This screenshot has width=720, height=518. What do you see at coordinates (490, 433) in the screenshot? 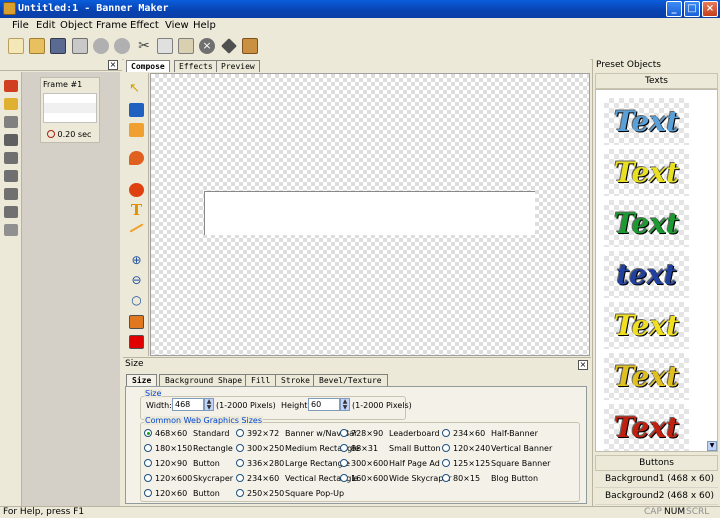
I see `size-option: 234×60 Half-Banner` at bounding box center [490, 433].